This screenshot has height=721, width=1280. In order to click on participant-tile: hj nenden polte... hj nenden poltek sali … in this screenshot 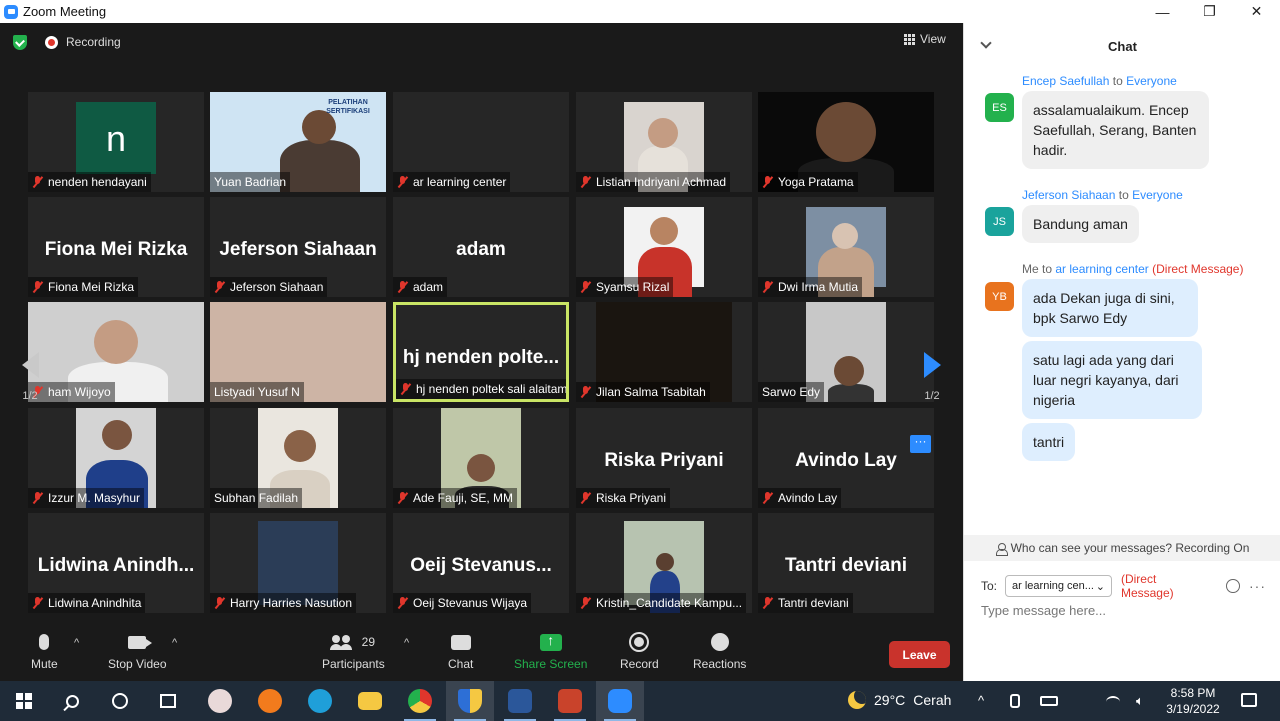, I will do `click(481, 352)`.